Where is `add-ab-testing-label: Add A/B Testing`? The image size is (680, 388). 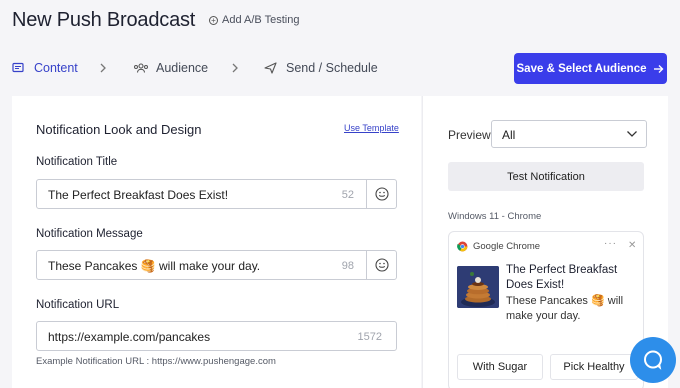 add-ab-testing-label: Add A/B Testing is located at coordinates (261, 20).